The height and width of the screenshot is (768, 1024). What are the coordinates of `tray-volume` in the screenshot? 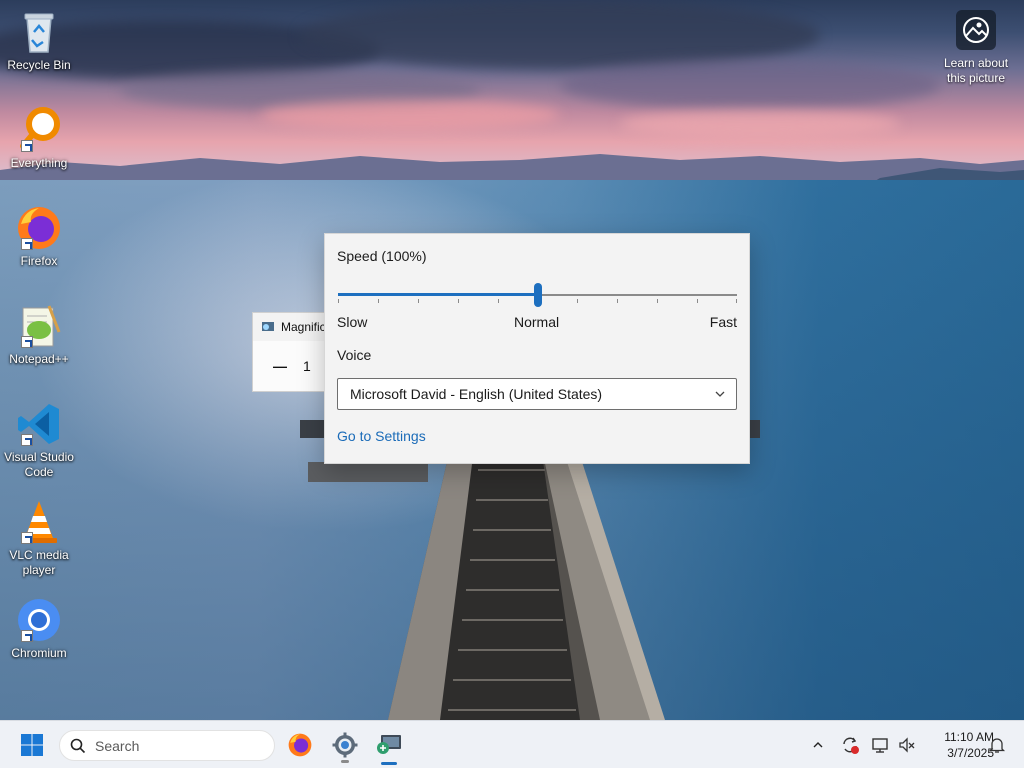 It's located at (907, 745).